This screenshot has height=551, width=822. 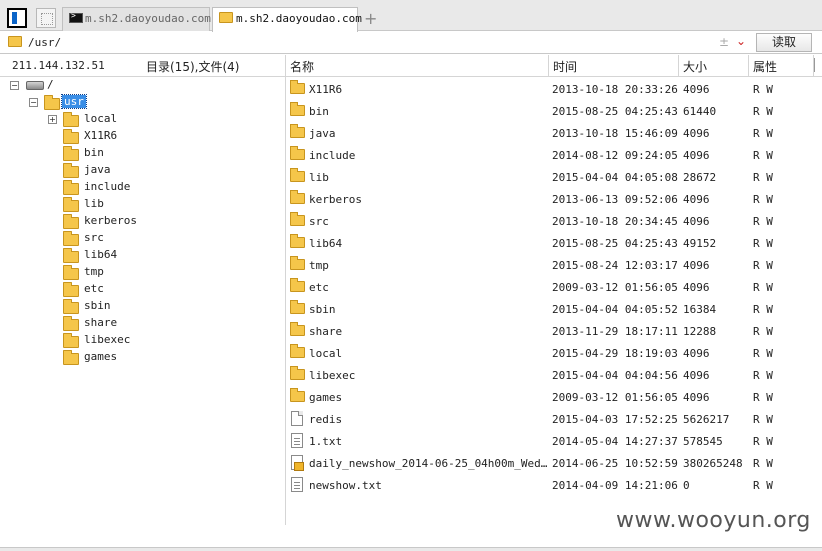 I want to click on tree-node-bin: bin, so click(x=100, y=153).